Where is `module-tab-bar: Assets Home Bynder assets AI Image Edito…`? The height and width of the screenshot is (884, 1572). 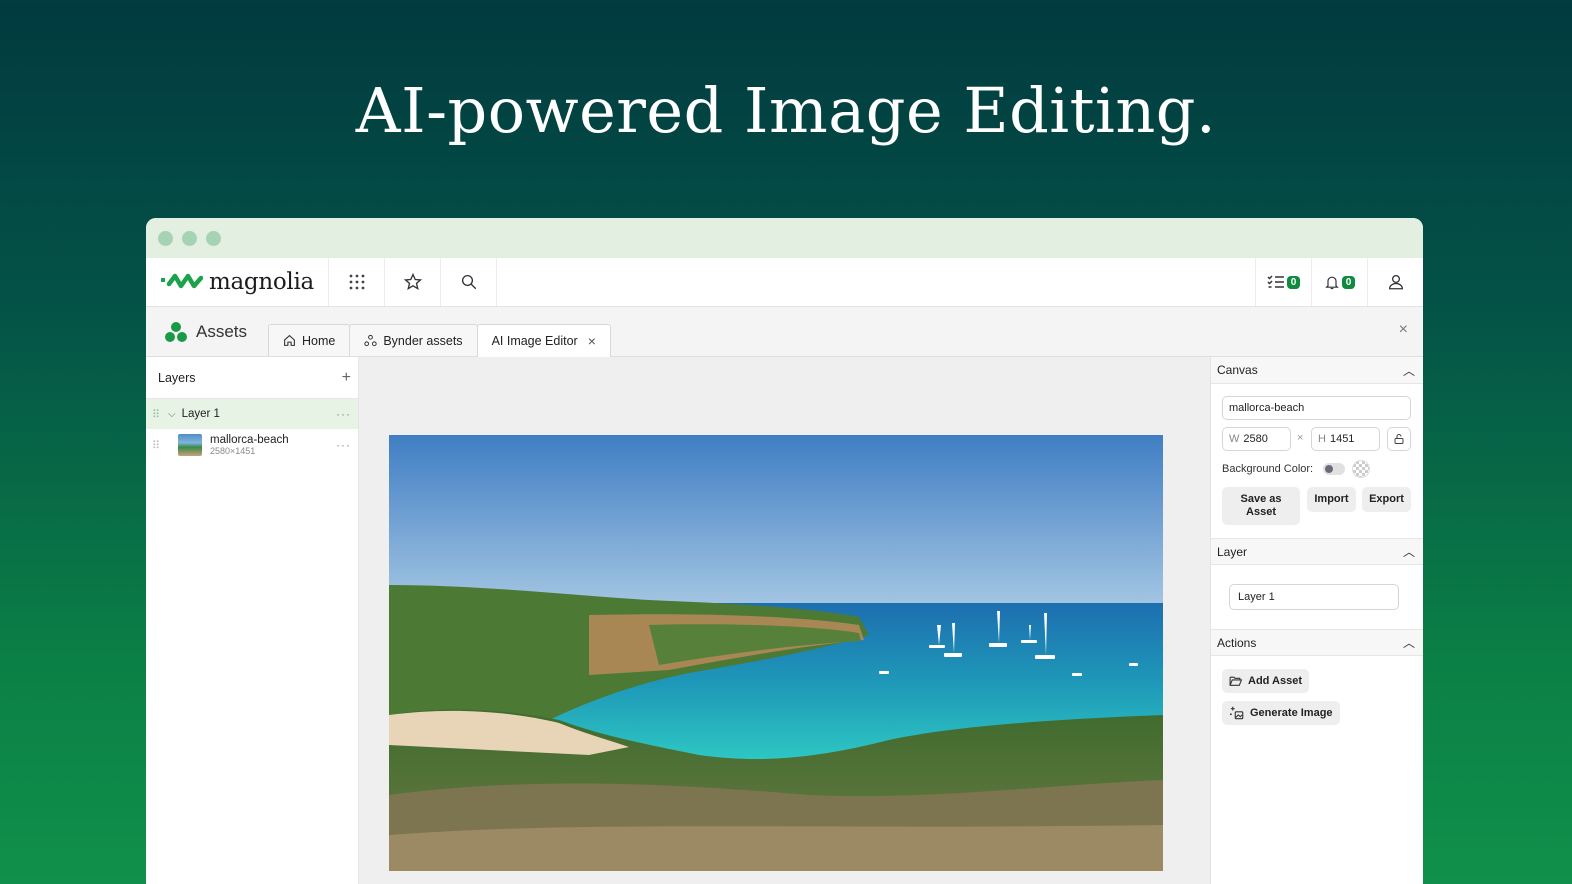 module-tab-bar: Assets Home Bynder assets AI Image Edito… is located at coordinates (784, 332).